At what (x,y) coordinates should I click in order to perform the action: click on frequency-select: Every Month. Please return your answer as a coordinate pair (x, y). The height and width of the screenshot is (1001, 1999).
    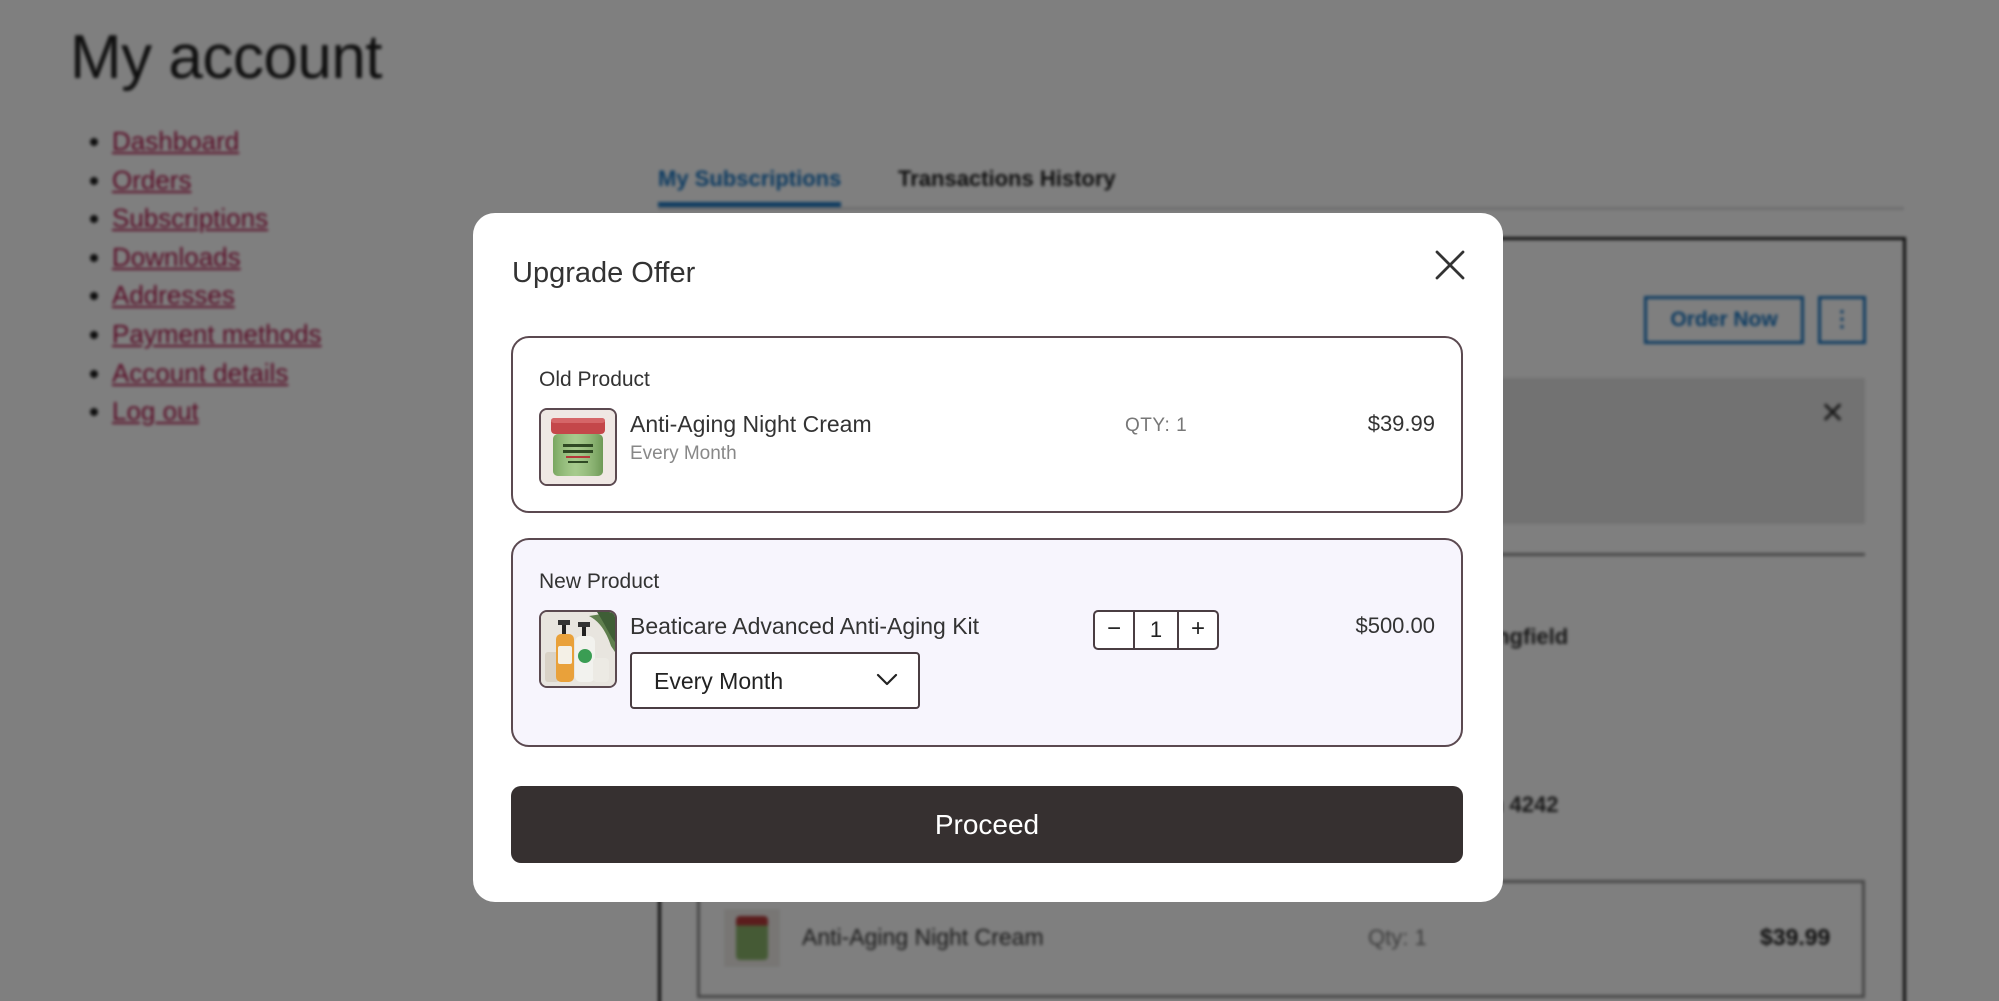
    Looking at the image, I should click on (775, 680).